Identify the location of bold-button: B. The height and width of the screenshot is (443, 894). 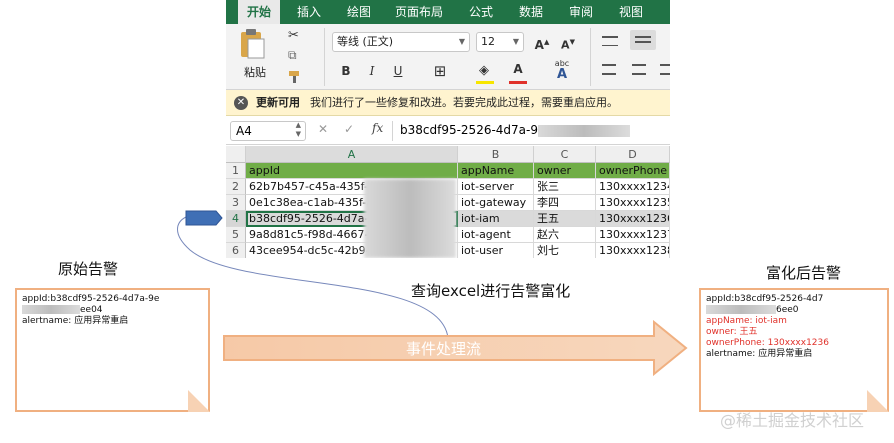
(346, 71).